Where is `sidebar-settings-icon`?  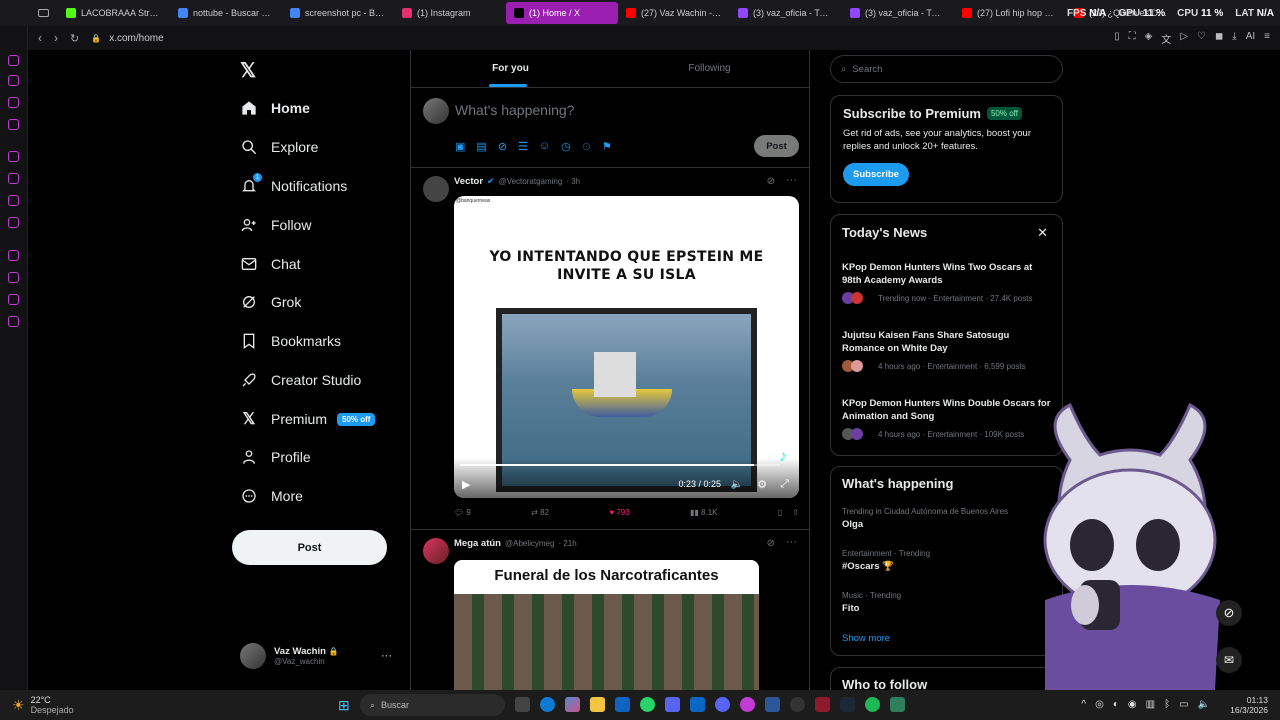
sidebar-settings-icon is located at coordinates (13, 321).